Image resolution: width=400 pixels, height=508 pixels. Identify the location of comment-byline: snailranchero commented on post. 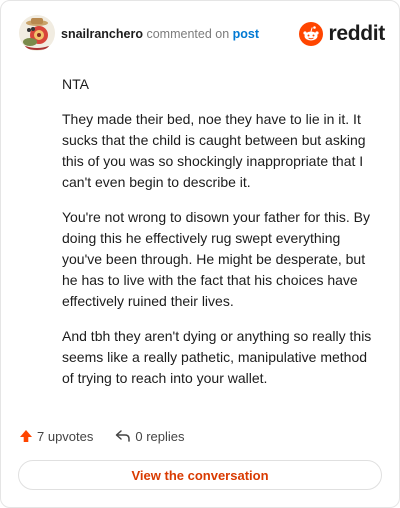
(160, 34).